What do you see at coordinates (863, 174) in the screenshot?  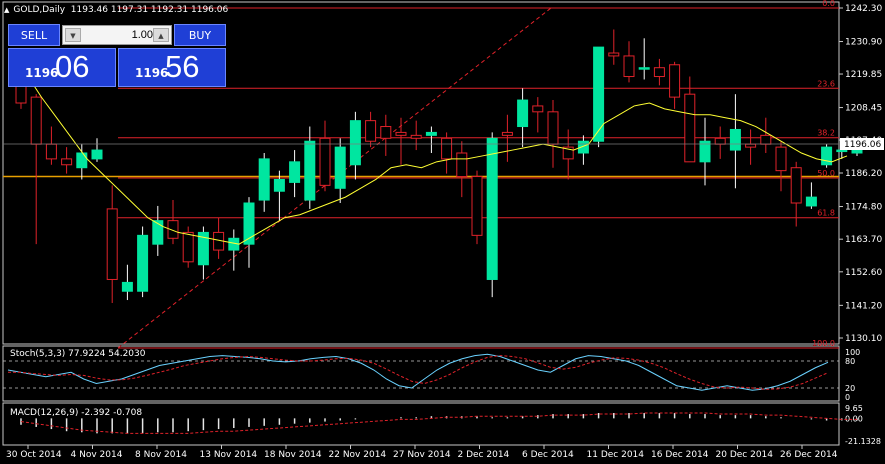 I see `price-tick-label: 1186.20` at bounding box center [863, 174].